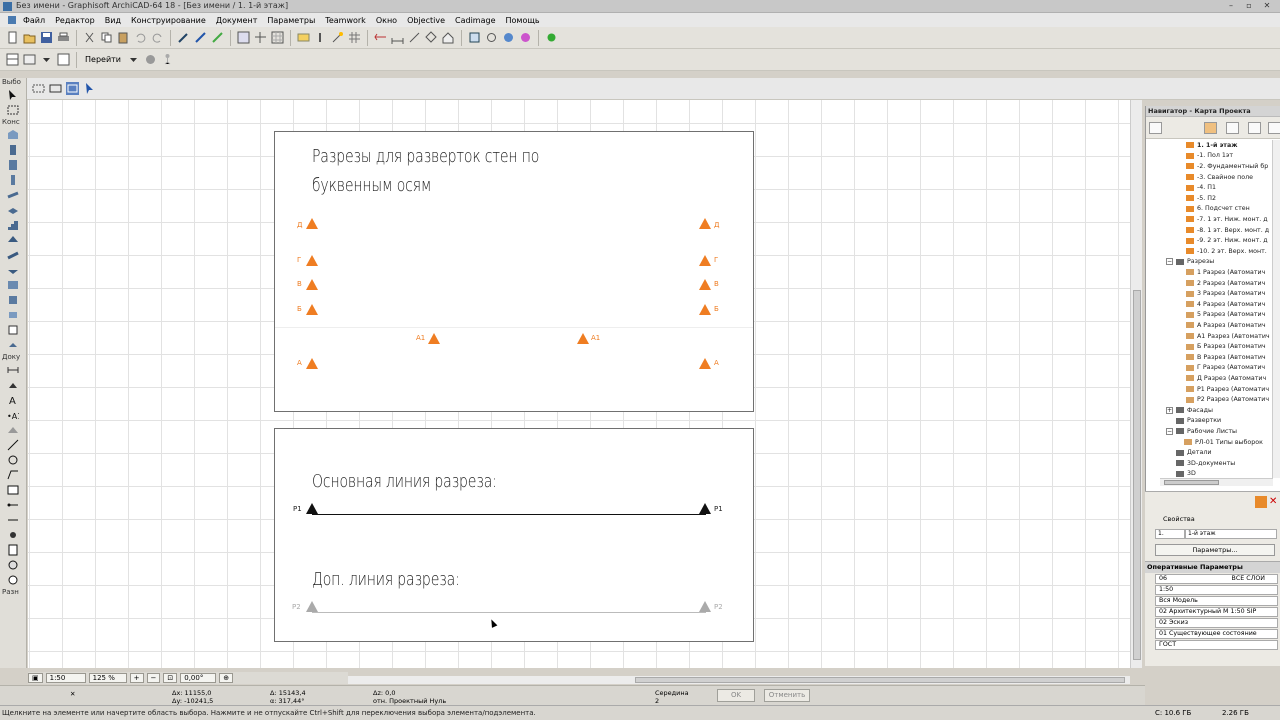 This screenshot has height=720, width=1280. Describe the element at coordinates (13, 429) in the screenshot. I see `fill-tool-icon` at that location.